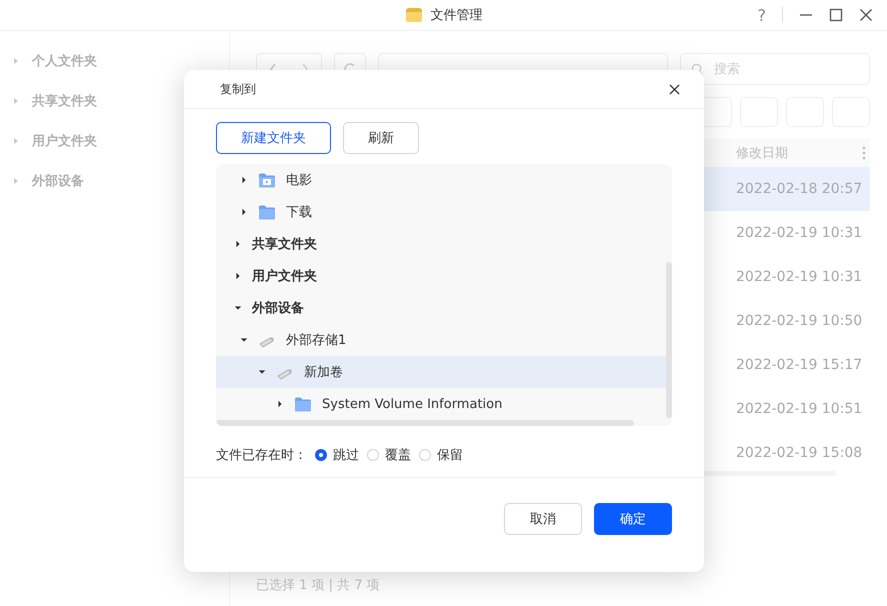 This screenshot has width=887, height=606. Describe the element at coordinates (441, 372) in the screenshot. I see `tree-item: 新加卷` at that location.